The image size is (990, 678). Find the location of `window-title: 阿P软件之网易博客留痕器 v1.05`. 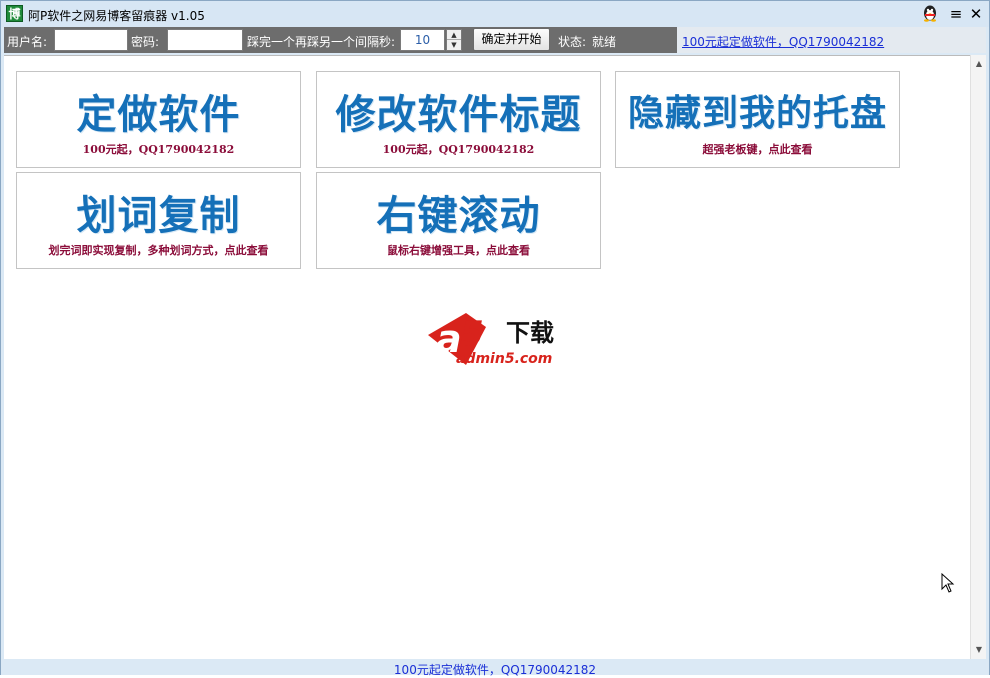

window-title: 阿P软件之网易博客留痕器 v1.05 is located at coordinates (116, 16).